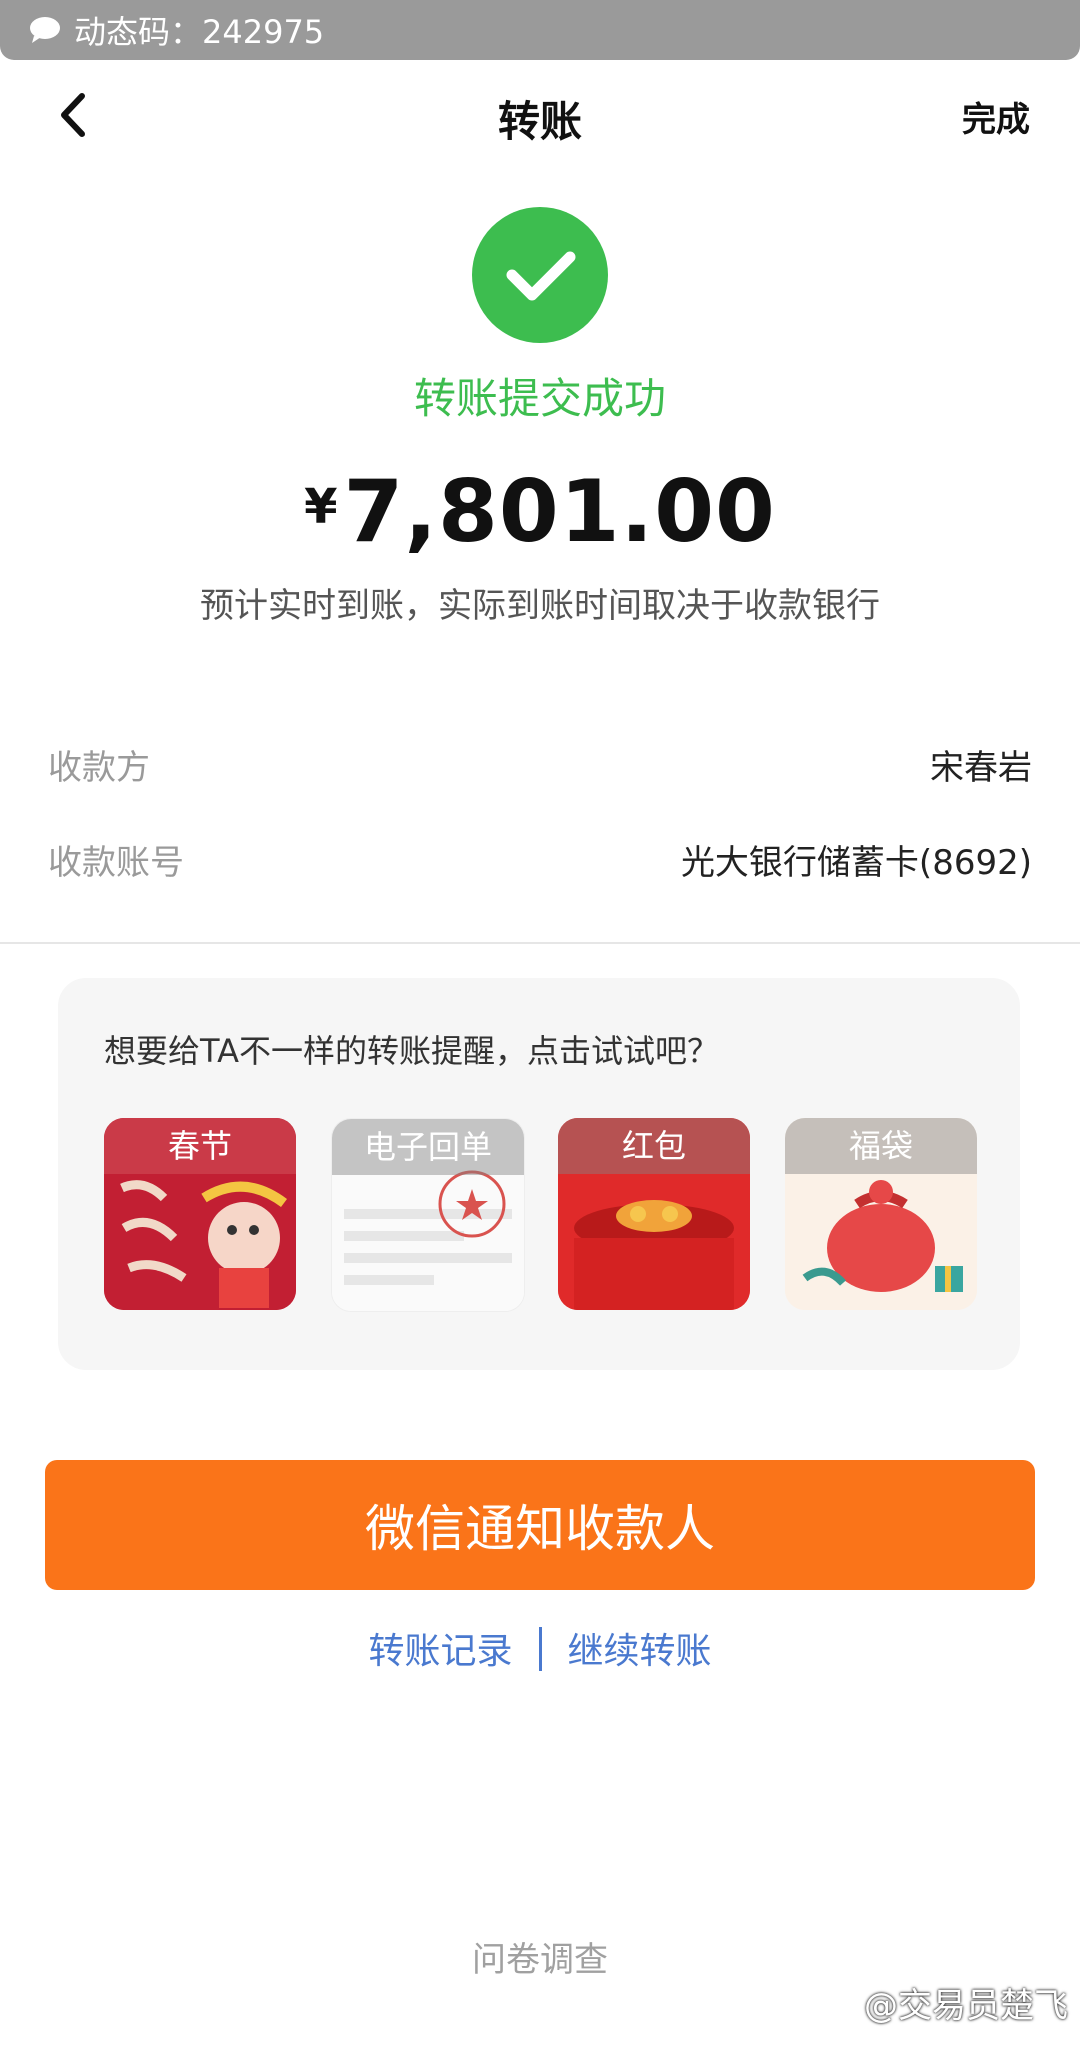 The height and width of the screenshot is (2060, 1080). What do you see at coordinates (540, 1525) in the screenshot?
I see `notify-payee-button: 微信通知收款人` at bounding box center [540, 1525].